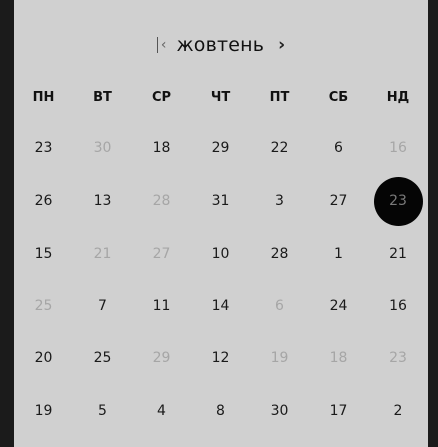 The width and height of the screenshot is (438, 447). Describe the element at coordinates (338, 97) in the screenshot. I see `weekday-label: СБ` at that location.